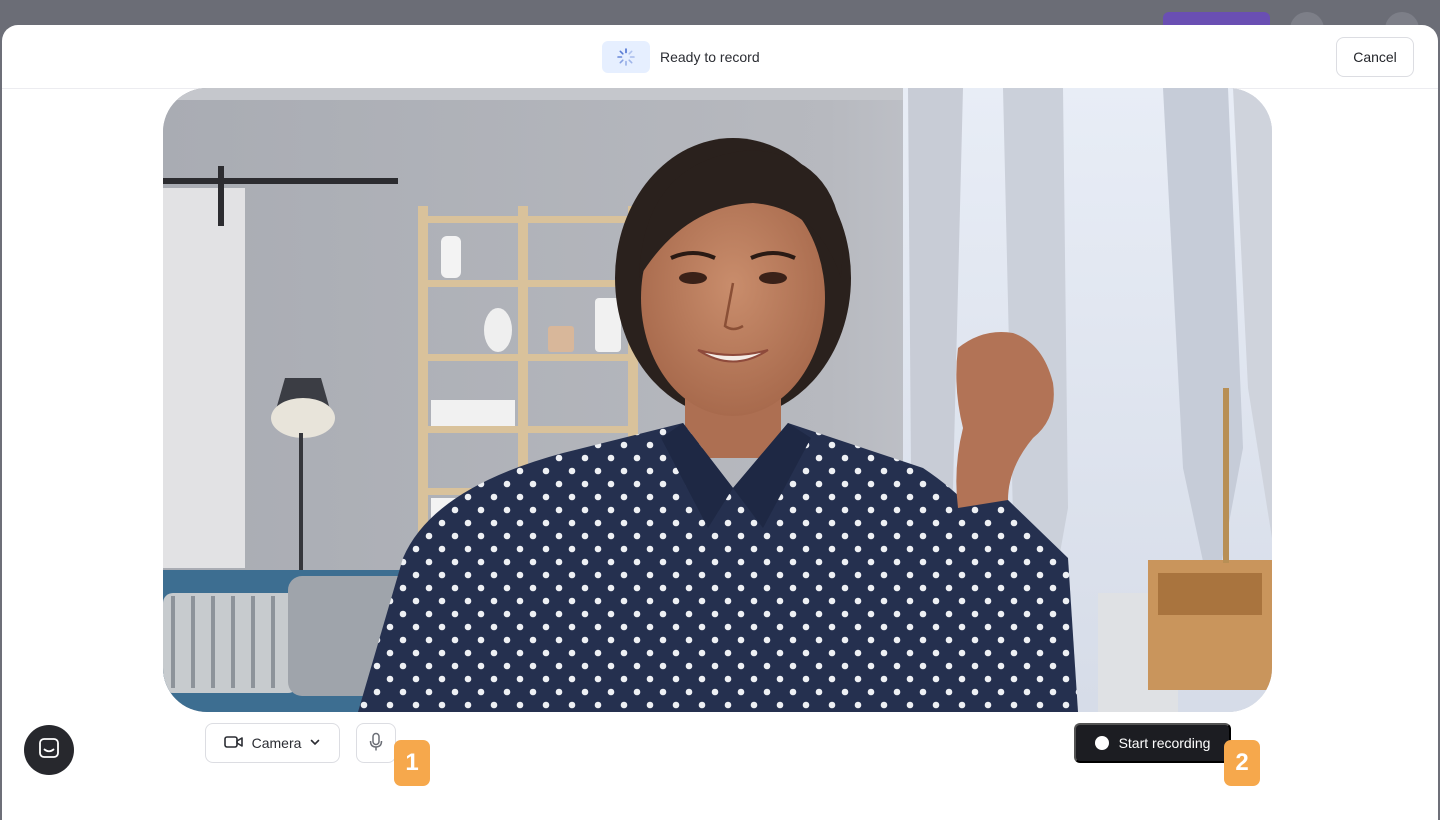 Image resolution: width=1440 pixels, height=820 pixels. I want to click on camera-label: Camera, so click(276, 743).